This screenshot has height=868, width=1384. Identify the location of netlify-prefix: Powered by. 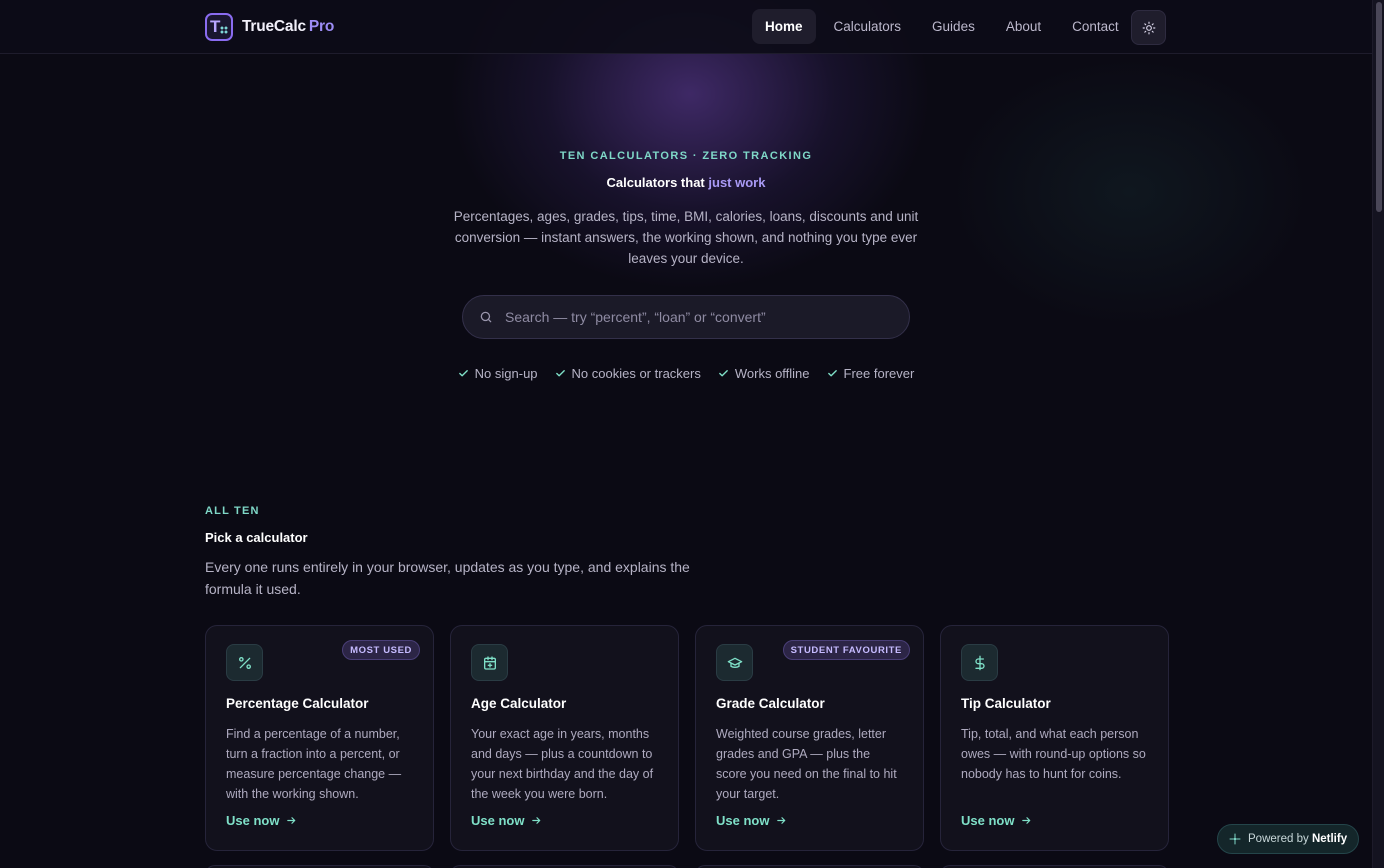
(1278, 839).